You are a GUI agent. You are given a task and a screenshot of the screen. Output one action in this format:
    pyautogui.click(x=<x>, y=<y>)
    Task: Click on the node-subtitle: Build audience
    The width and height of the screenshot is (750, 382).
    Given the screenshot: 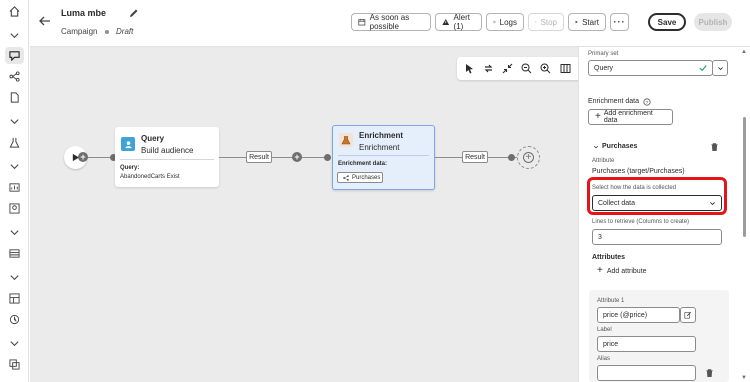 What is the action you would take?
    pyautogui.click(x=167, y=150)
    